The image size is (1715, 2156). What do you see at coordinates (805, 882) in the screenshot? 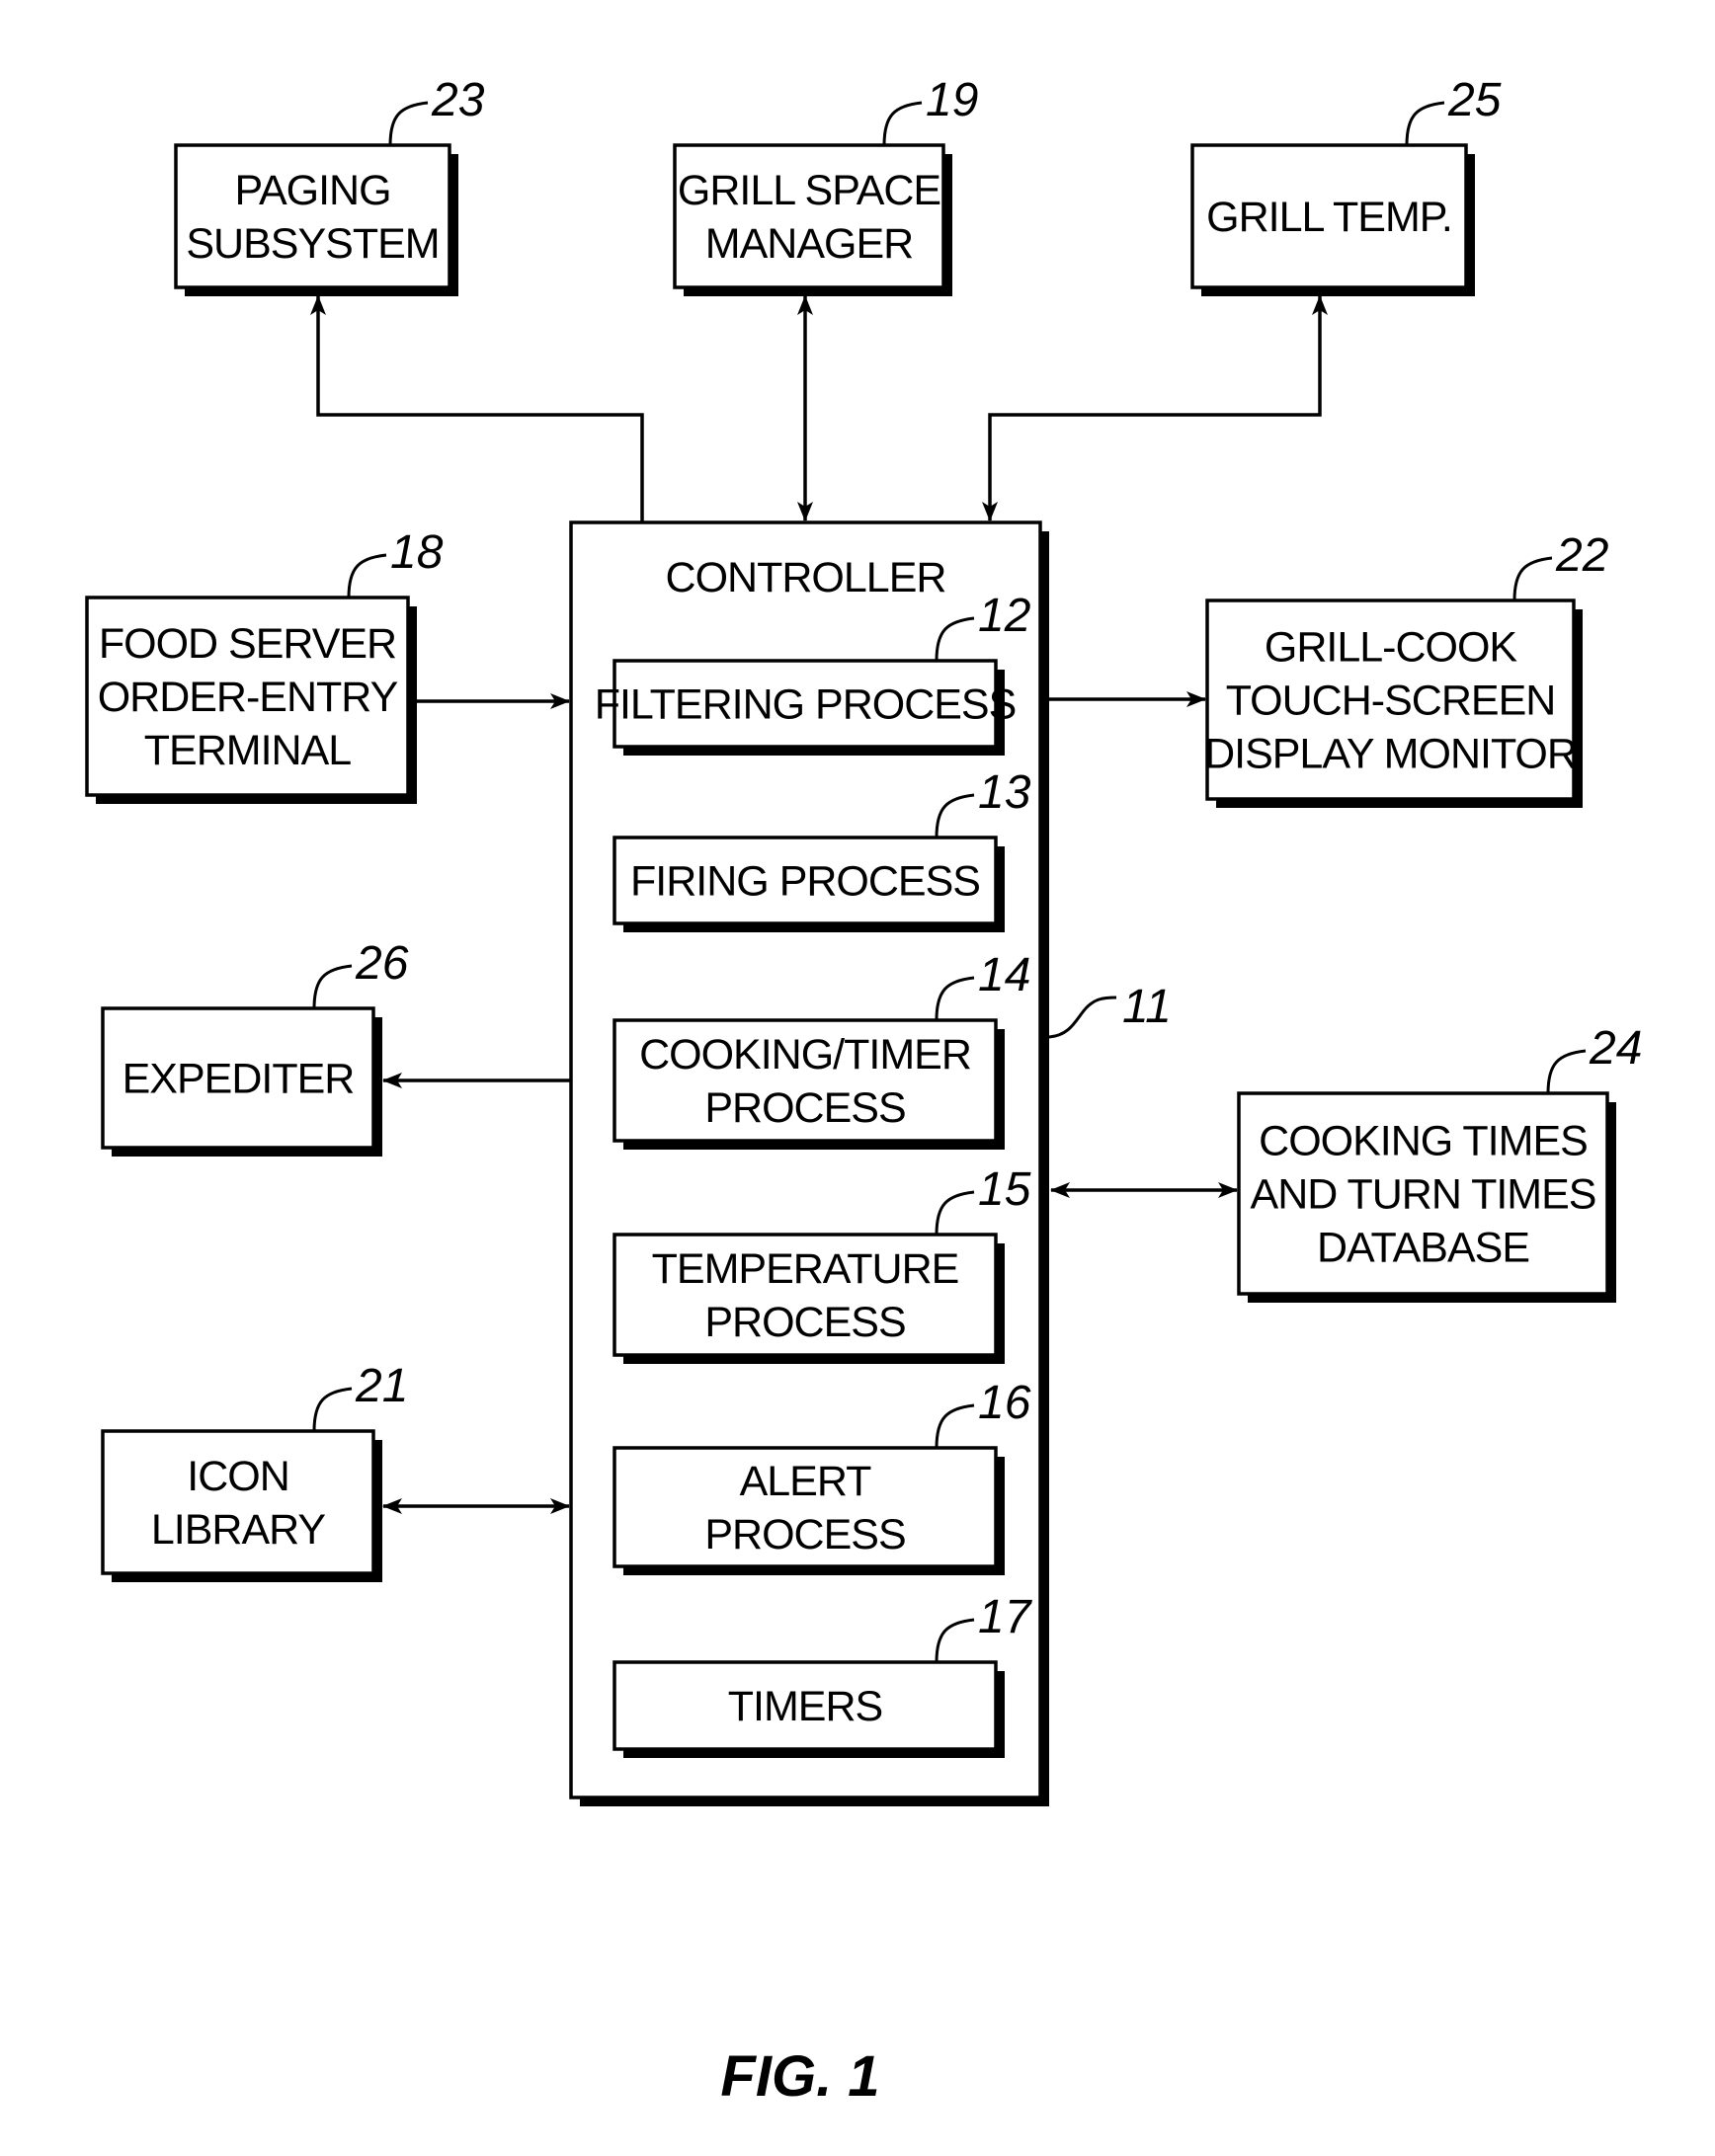
I see `firing-process-label-line: FIRING PROCESS` at bounding box center [805, 882].